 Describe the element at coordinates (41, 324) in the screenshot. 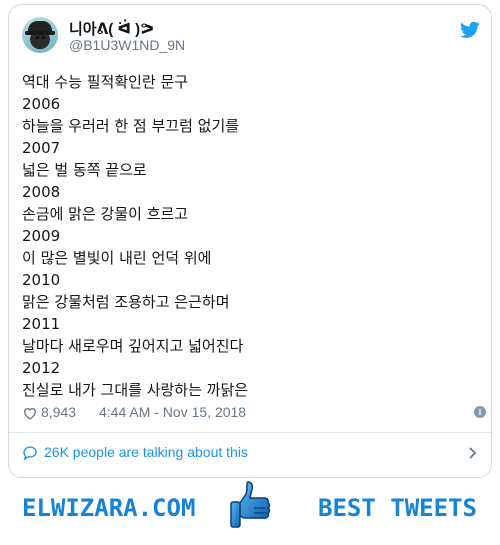

I see `tweet-line: 2011` at that location.